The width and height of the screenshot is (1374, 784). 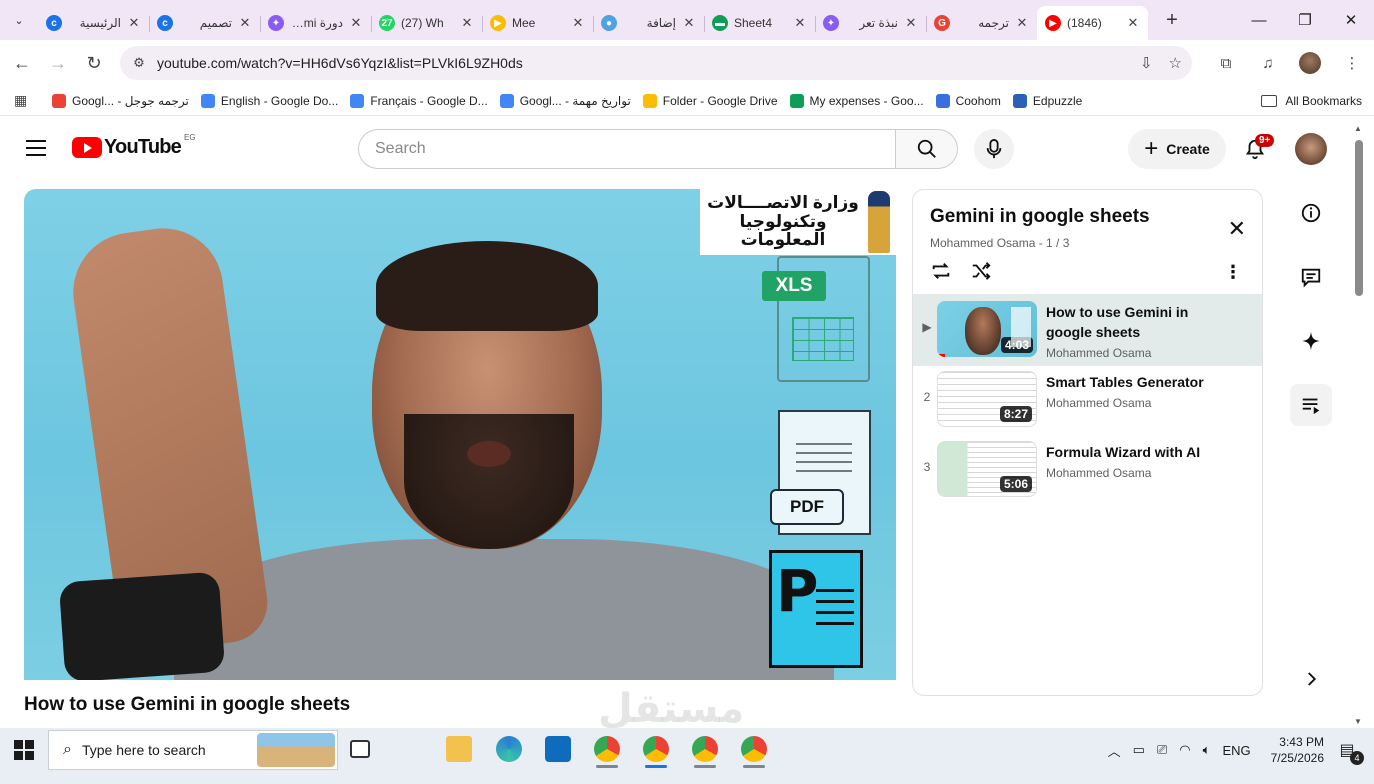 What do you see at coordinates (1131, 382) in the screenshot?
I see `playlist-item-title: Smart Tables Generator` at bounding box center [1131, 382].